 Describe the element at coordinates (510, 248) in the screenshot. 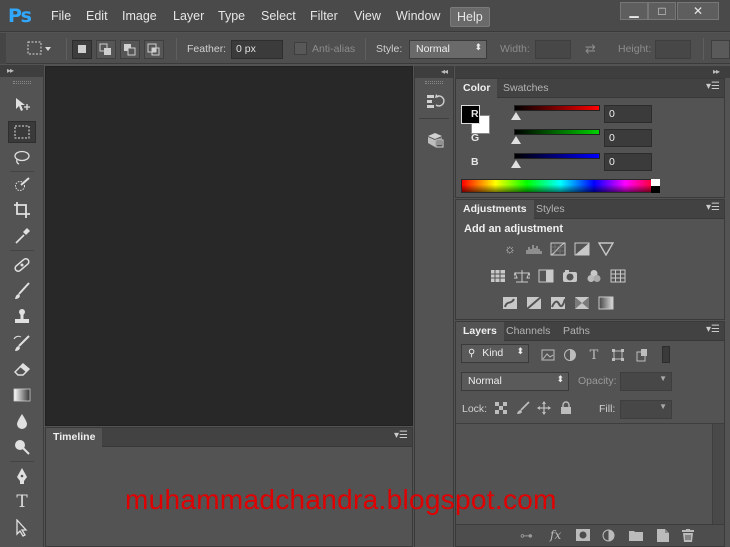

I see `brightness-contrast-icon: ☼` at that location.